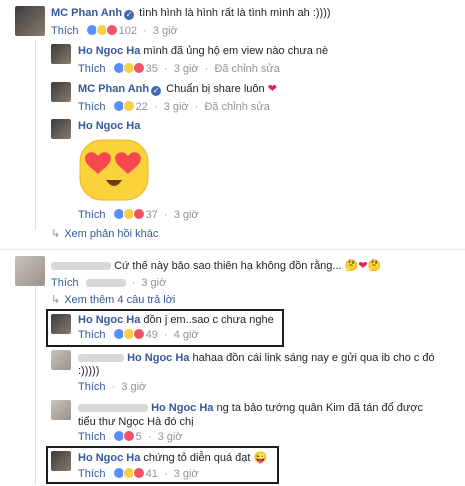  I want to click on reaction-count: 5, so click(139, 437).